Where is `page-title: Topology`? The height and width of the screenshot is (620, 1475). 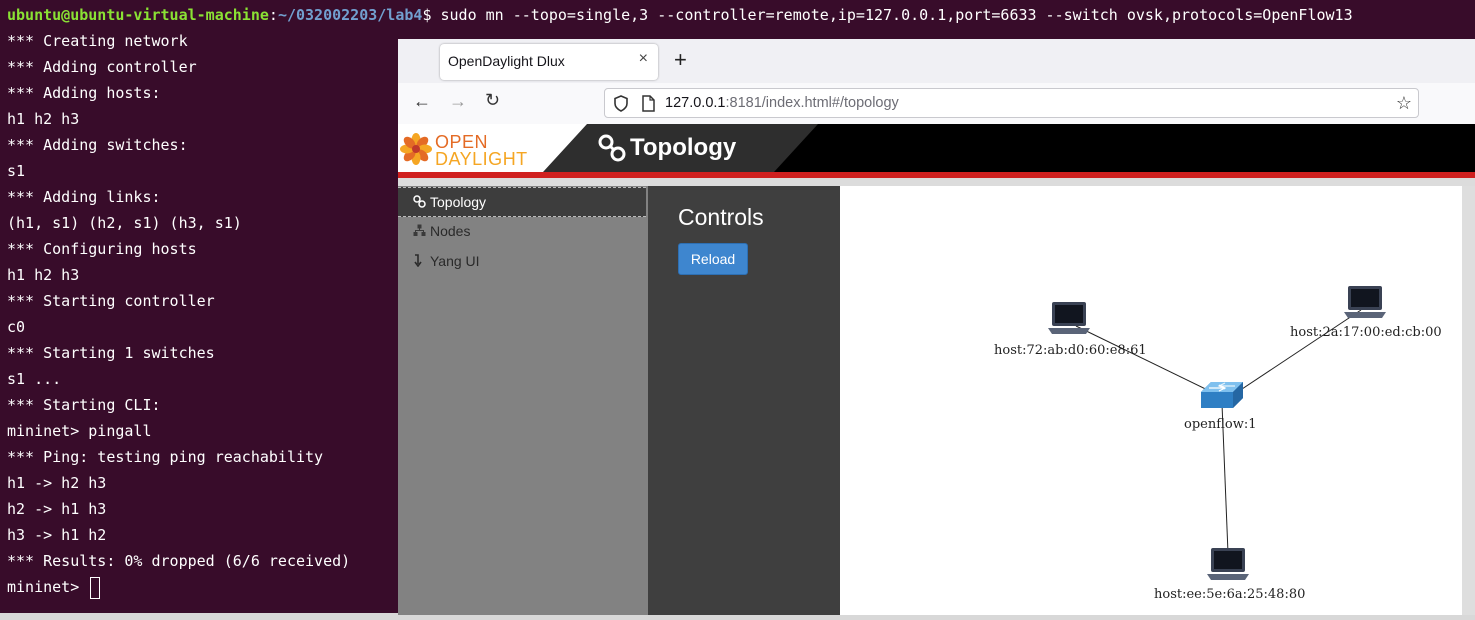 page-title: Topology is located at coordinates (683, 147).